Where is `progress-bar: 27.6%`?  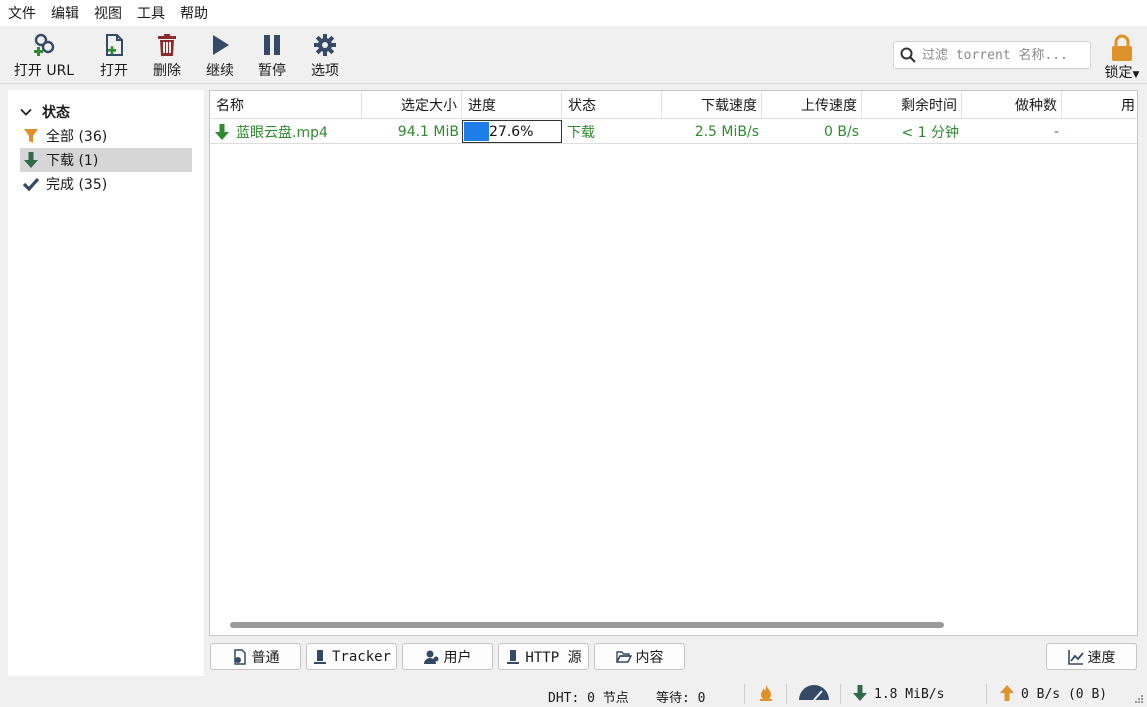 progress-bar: 27.6% is located at coordinates (512, 131).